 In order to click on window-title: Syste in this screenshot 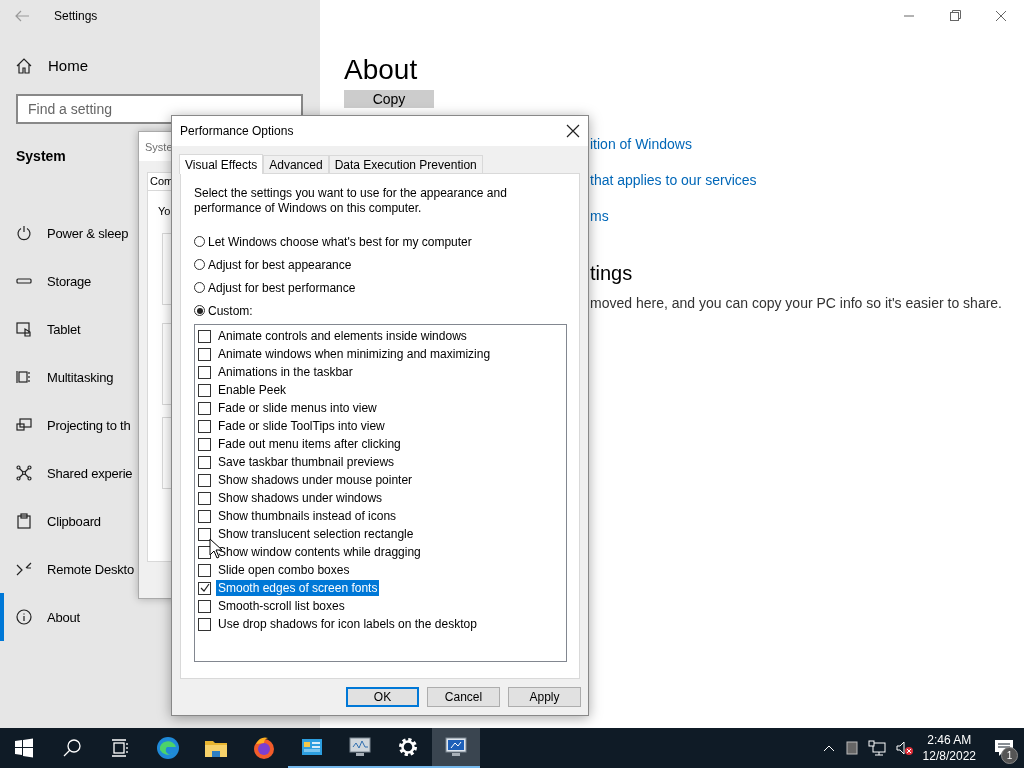, I will do `click(159, 147)`.